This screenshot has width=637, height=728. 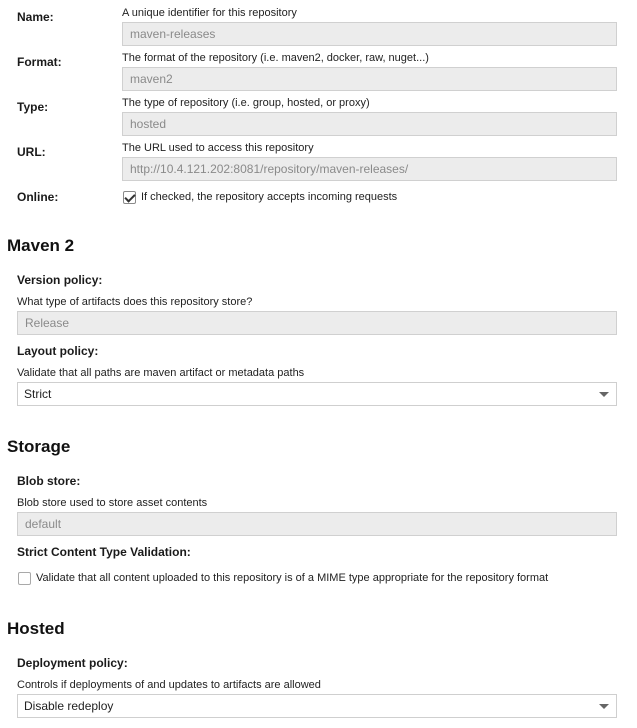 I want to click on url-label: URL:, so click(x=31, y=152).